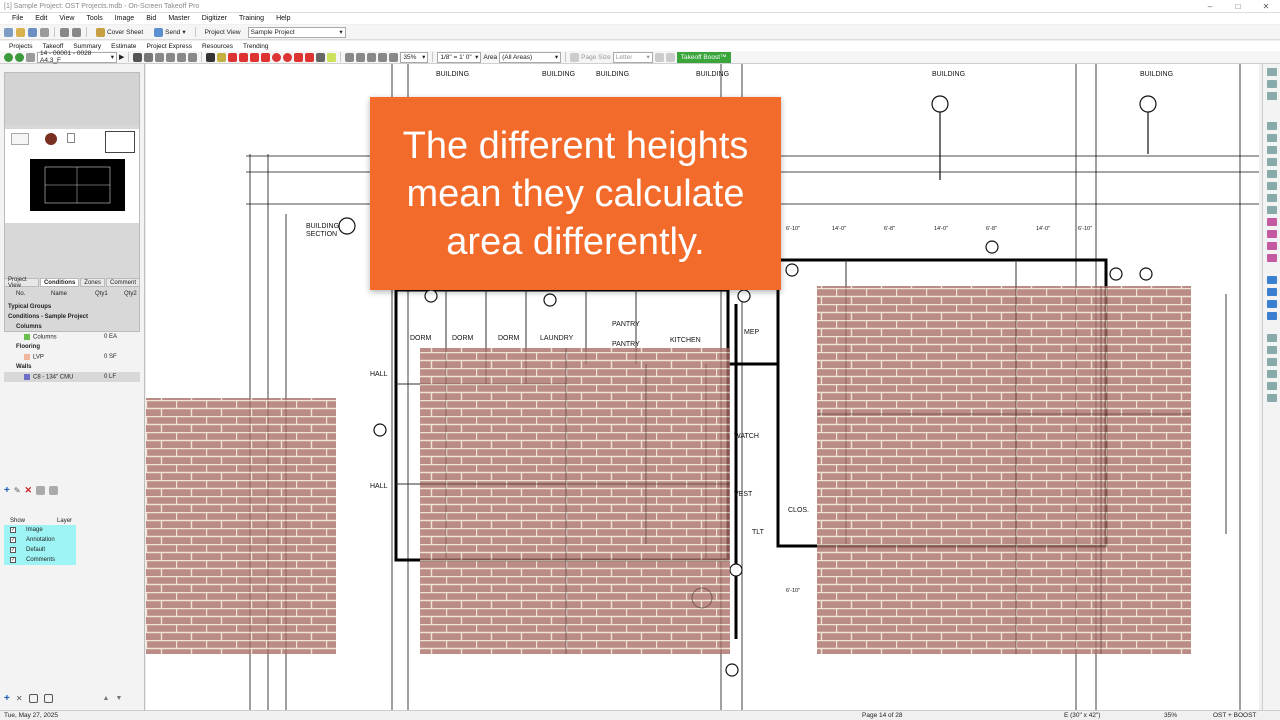 The height and width of the screenshot is (720, 1280). I want to click on tool-18-icon, so click(1271, 304).